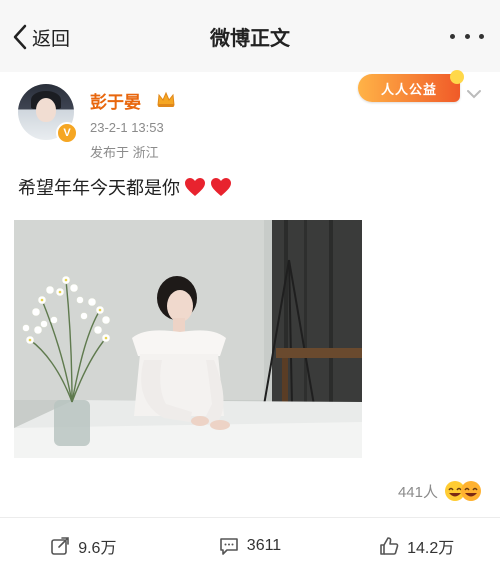 This screenshot has width=500, height=573. I want to click on post-location: 发布于 浙江, so click(124, 152).